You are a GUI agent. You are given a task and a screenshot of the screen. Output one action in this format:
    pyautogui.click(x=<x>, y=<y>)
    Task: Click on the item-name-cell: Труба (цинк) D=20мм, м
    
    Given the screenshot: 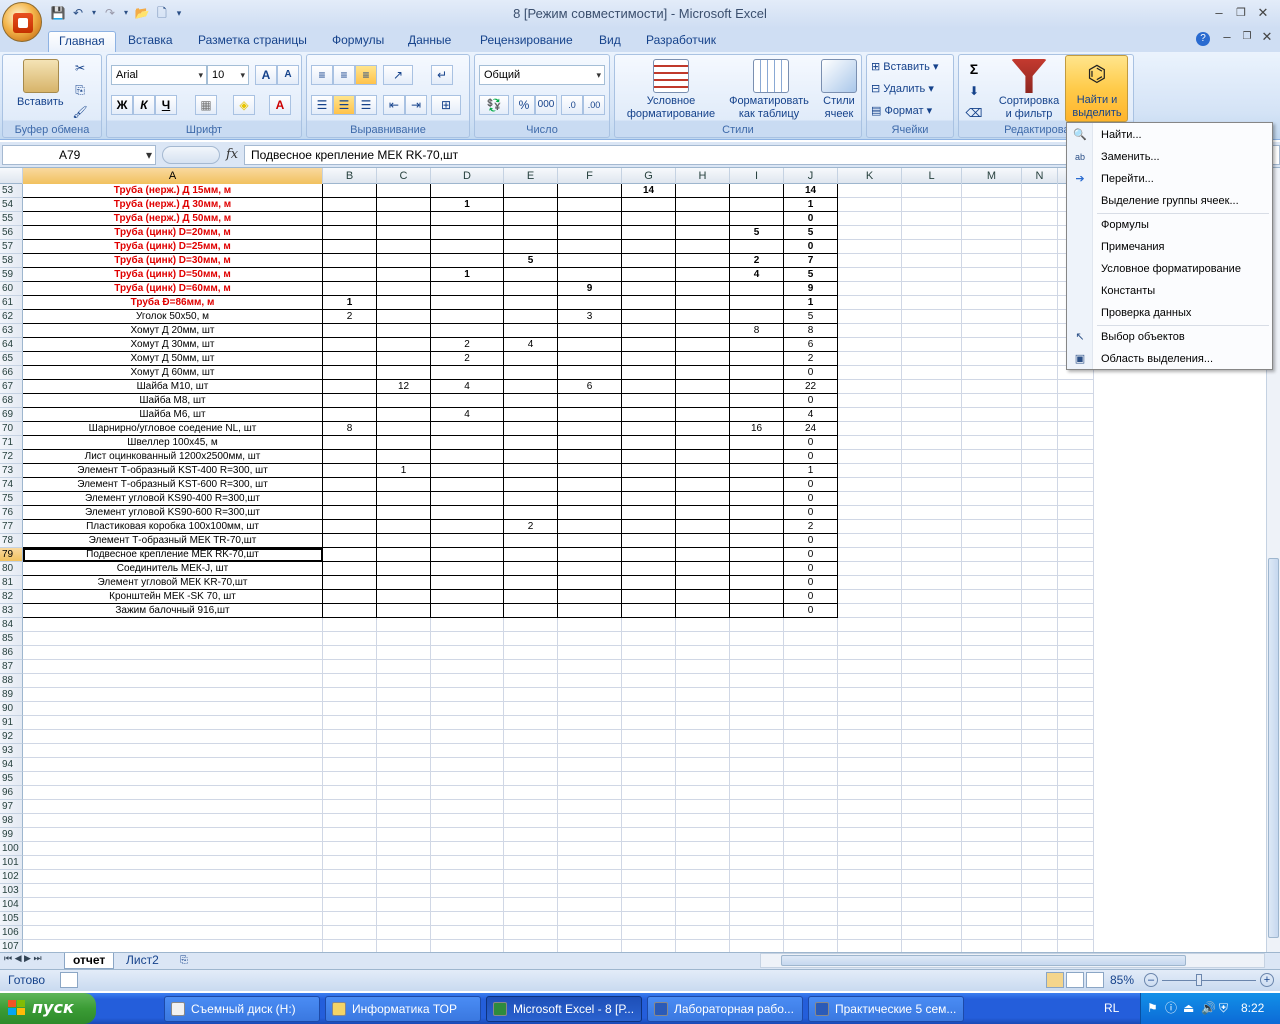 What is the action you would take?
    pyautogui.click(x=173, y=233)
    